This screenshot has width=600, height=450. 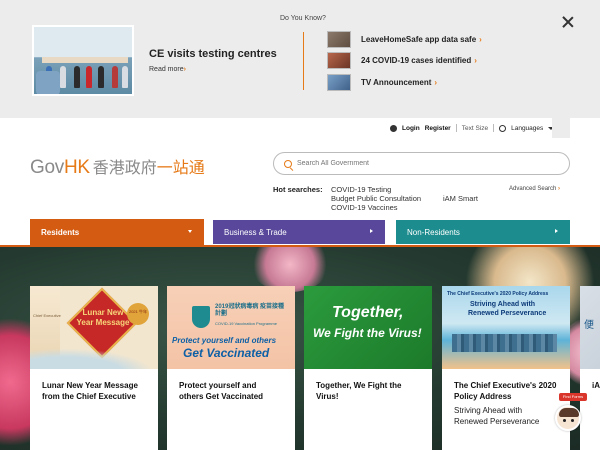 What do you see at coordinates (47, 167) in the screenshot?
I see `logo-gov: Gov` at bounding box center [47, 167].